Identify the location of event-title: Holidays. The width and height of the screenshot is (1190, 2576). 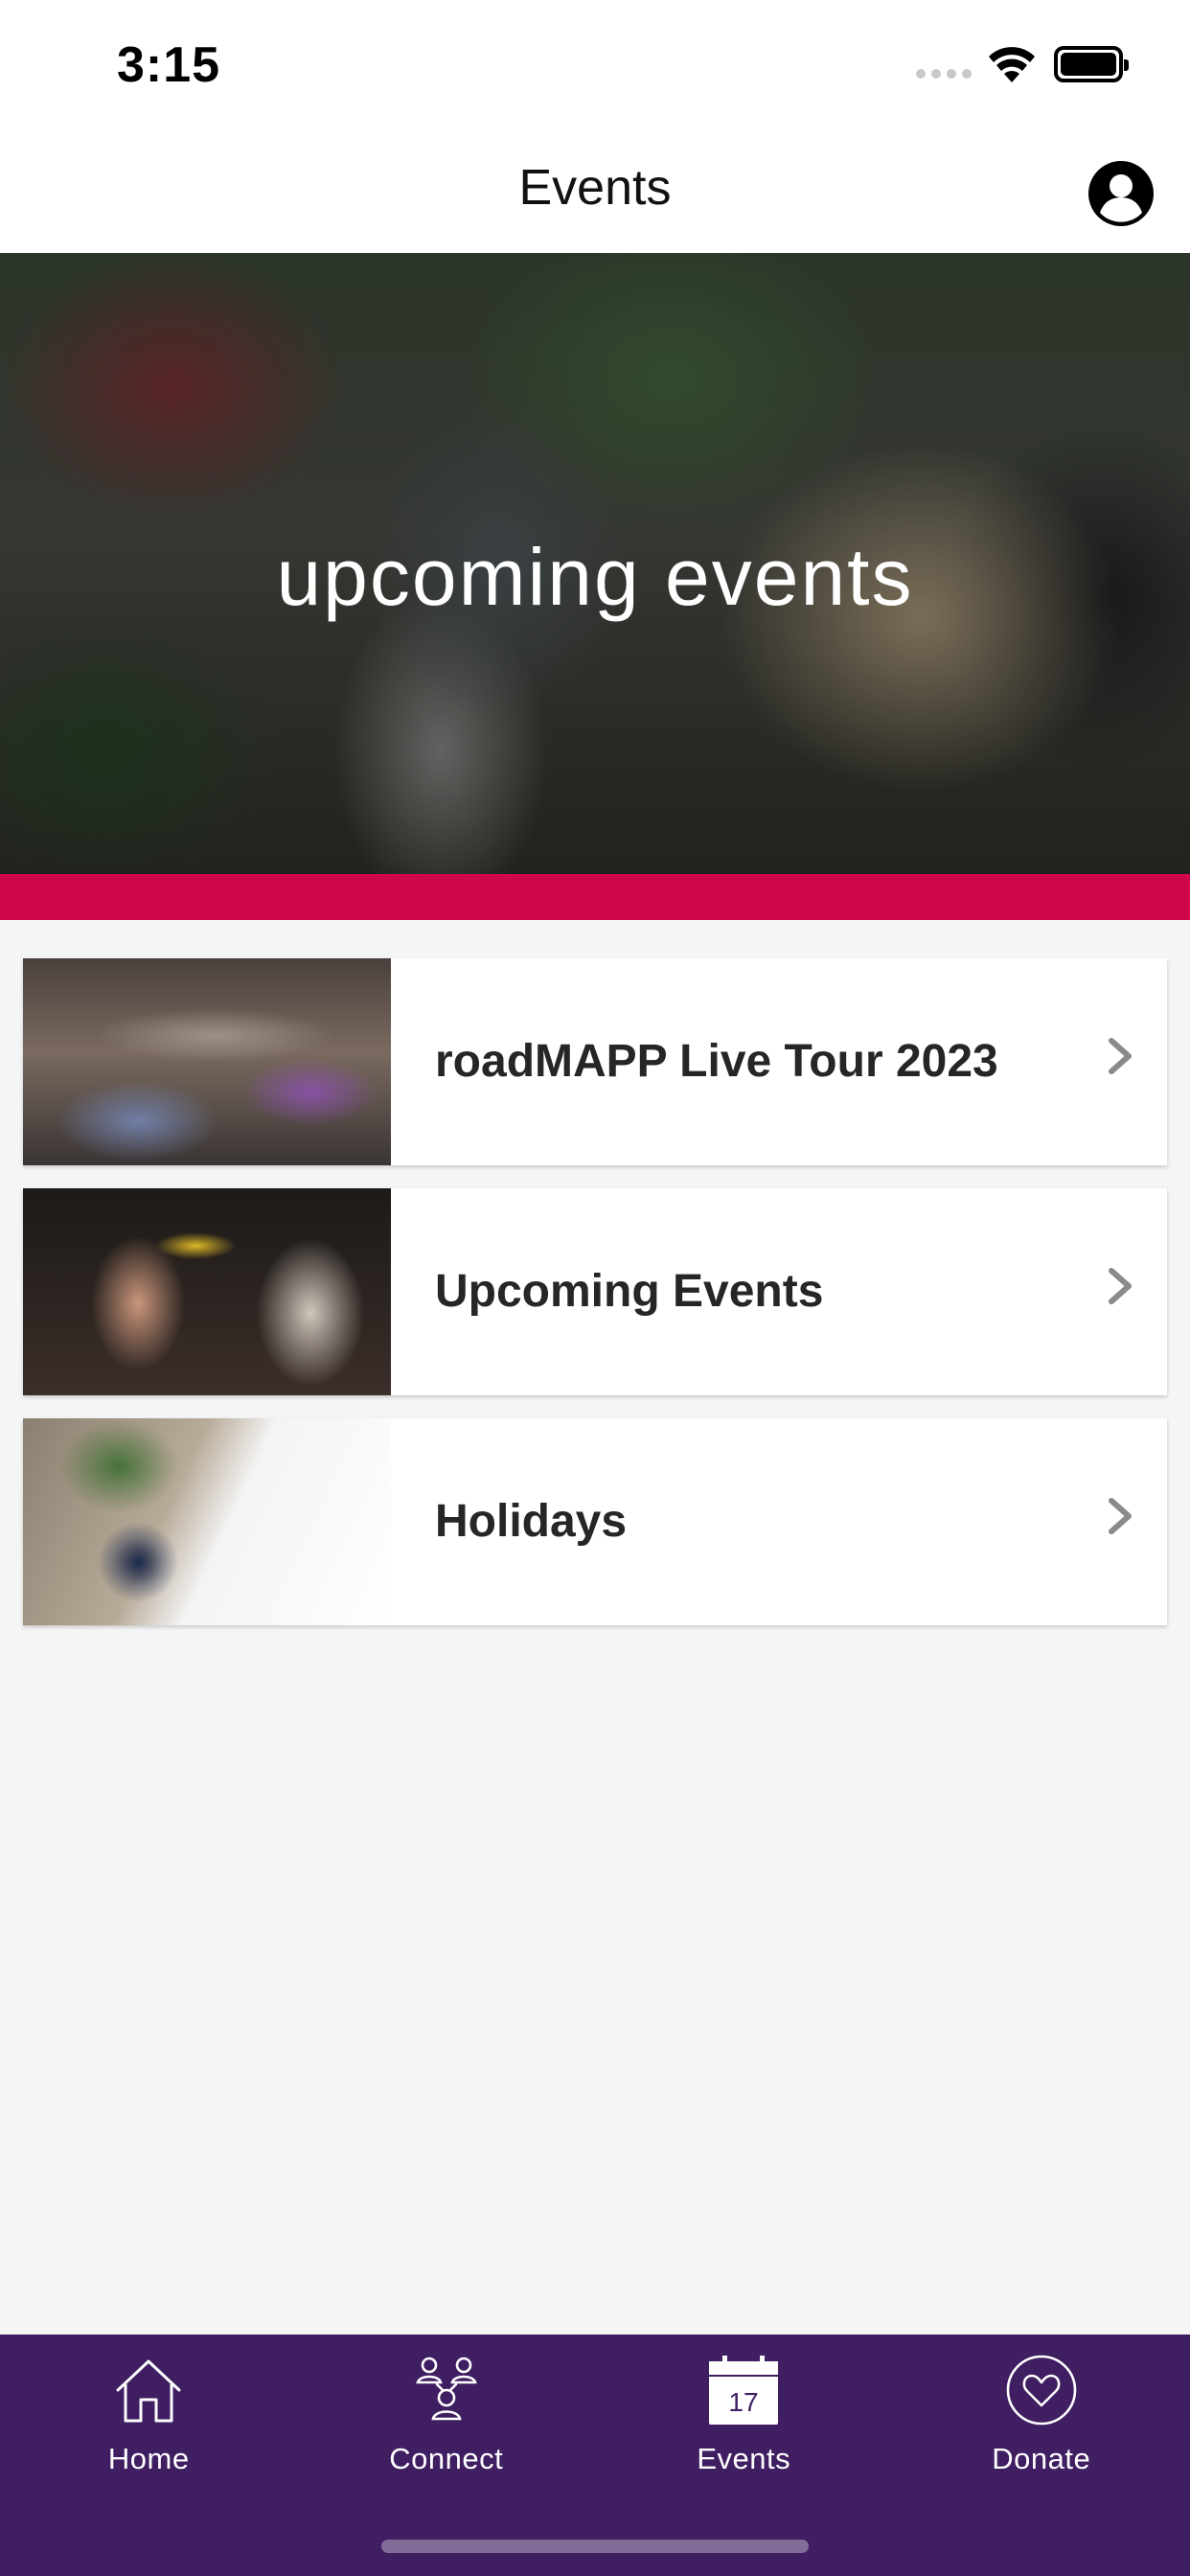
(531, 1521).